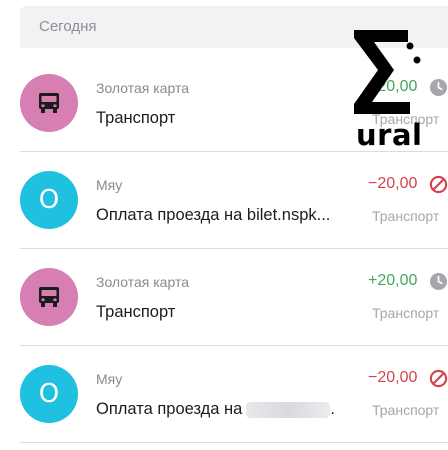 The width and height of the screenshot is (448, 450). Describe the element at coordinates (68, 26) in the screenshot. I see `section-header-label: Сегодня` at that location.